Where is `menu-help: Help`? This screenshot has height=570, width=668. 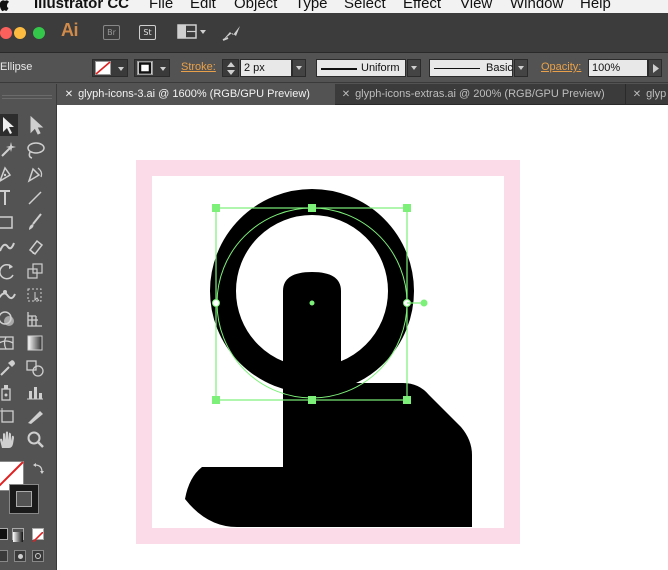
menu-help: Help is located at coordinates (595, 6).